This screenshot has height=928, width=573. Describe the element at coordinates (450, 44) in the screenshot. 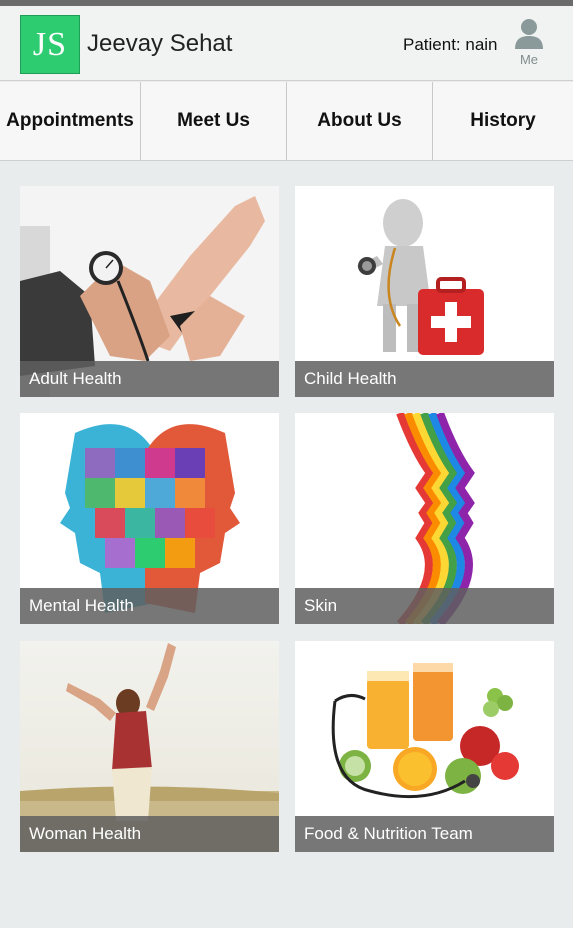

I see `patient-label: Patient: nain` at that location.